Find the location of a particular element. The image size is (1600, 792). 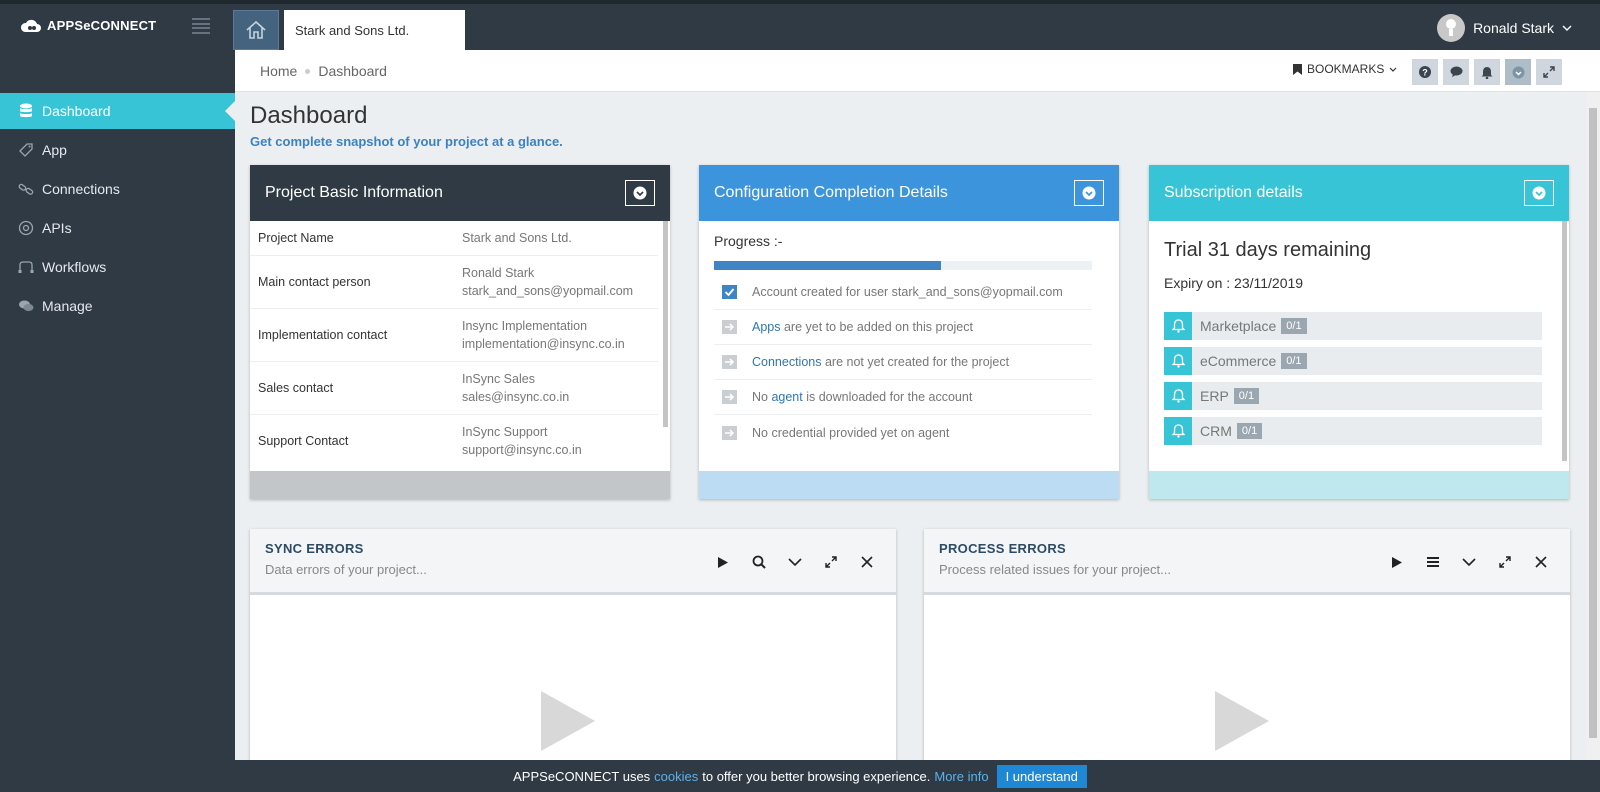

subscription-label: eCommerce is located at coordinates (1238, 361).